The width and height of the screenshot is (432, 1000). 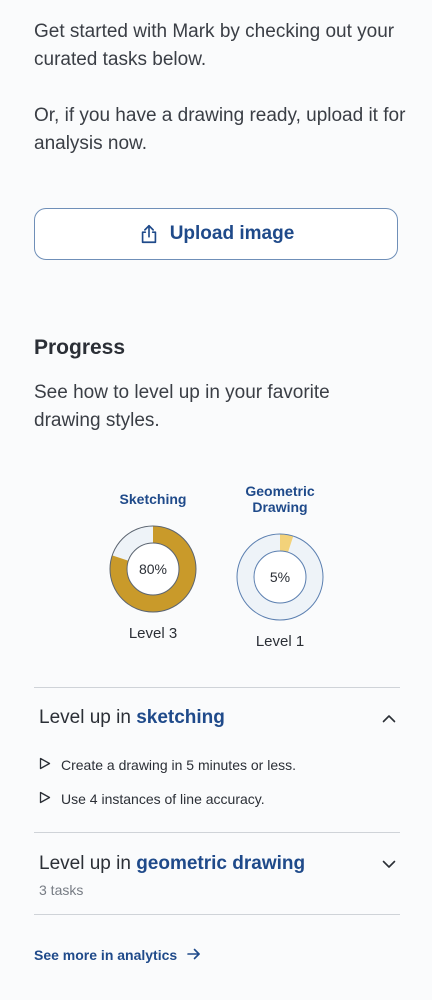 I want to click on see-more-analytics-link: See more in analytics, so click(x=117, y=955).